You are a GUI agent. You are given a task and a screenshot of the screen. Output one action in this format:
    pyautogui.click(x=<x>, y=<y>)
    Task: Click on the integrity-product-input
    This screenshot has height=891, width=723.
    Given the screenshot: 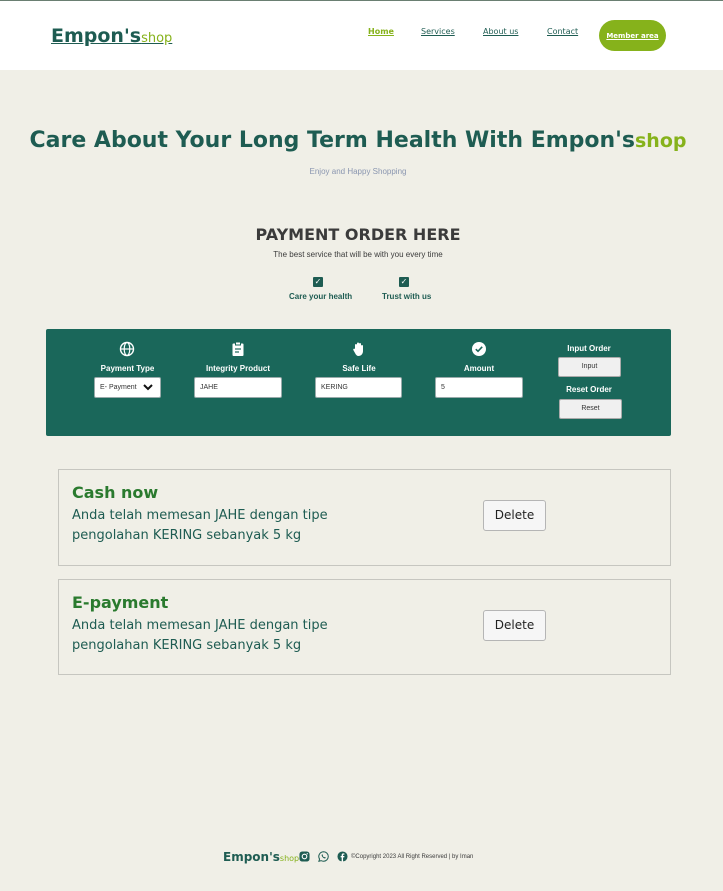 What is the action you would take?
    pyautogui.click(x=238, y=387)
    